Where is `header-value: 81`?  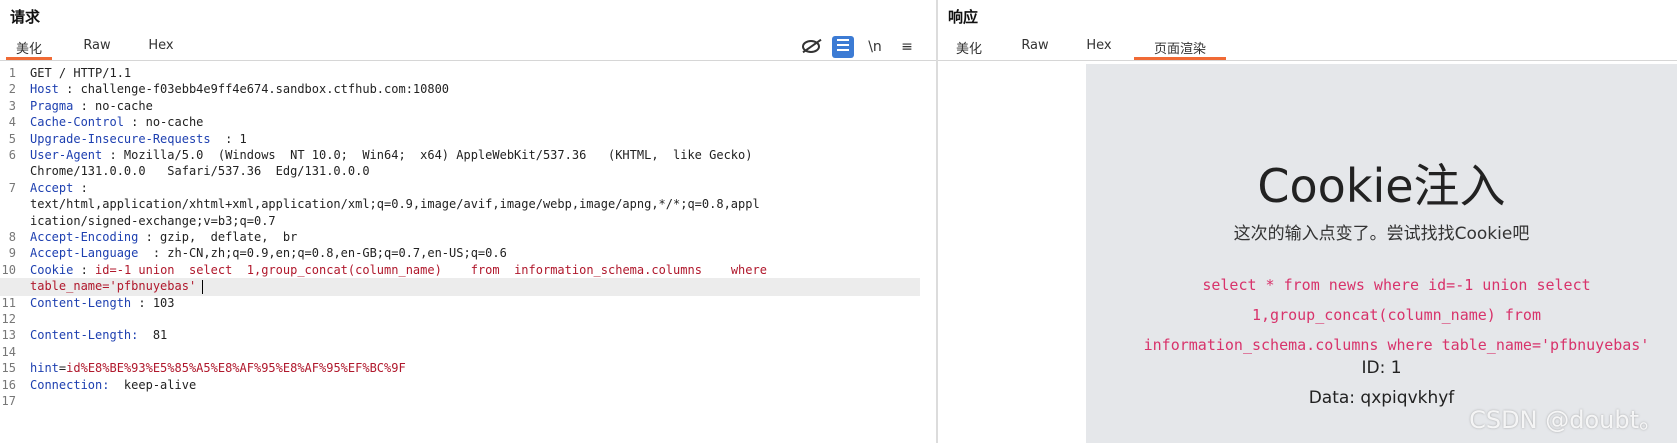 header-value: 81 is located at coordinates (153, 335).